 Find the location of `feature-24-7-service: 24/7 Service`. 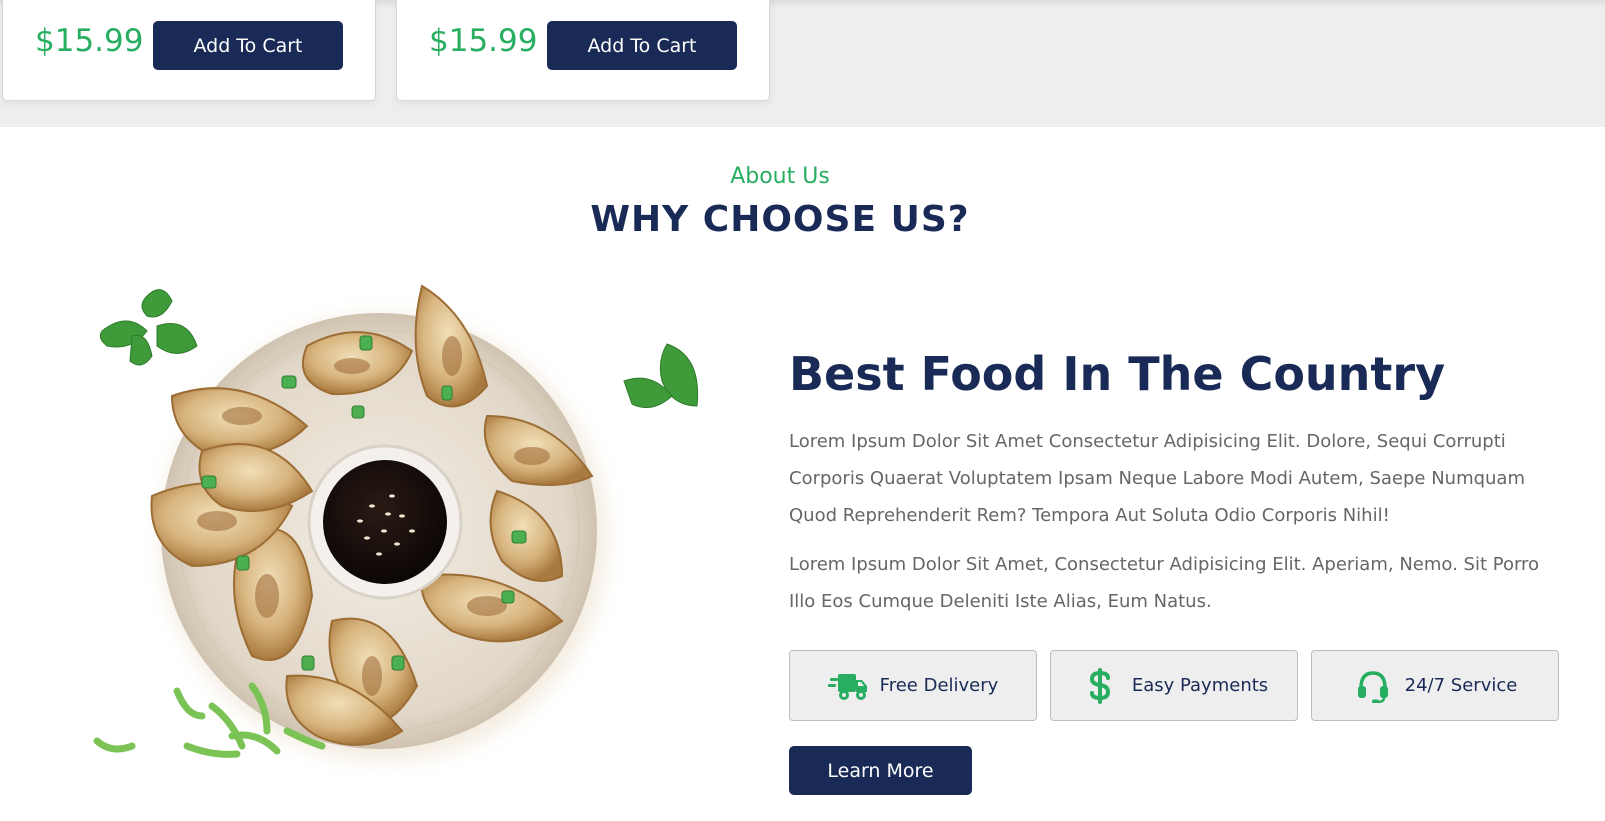

feature-24-7-service: 24/7 Service is located at coordinates (1435, 685).